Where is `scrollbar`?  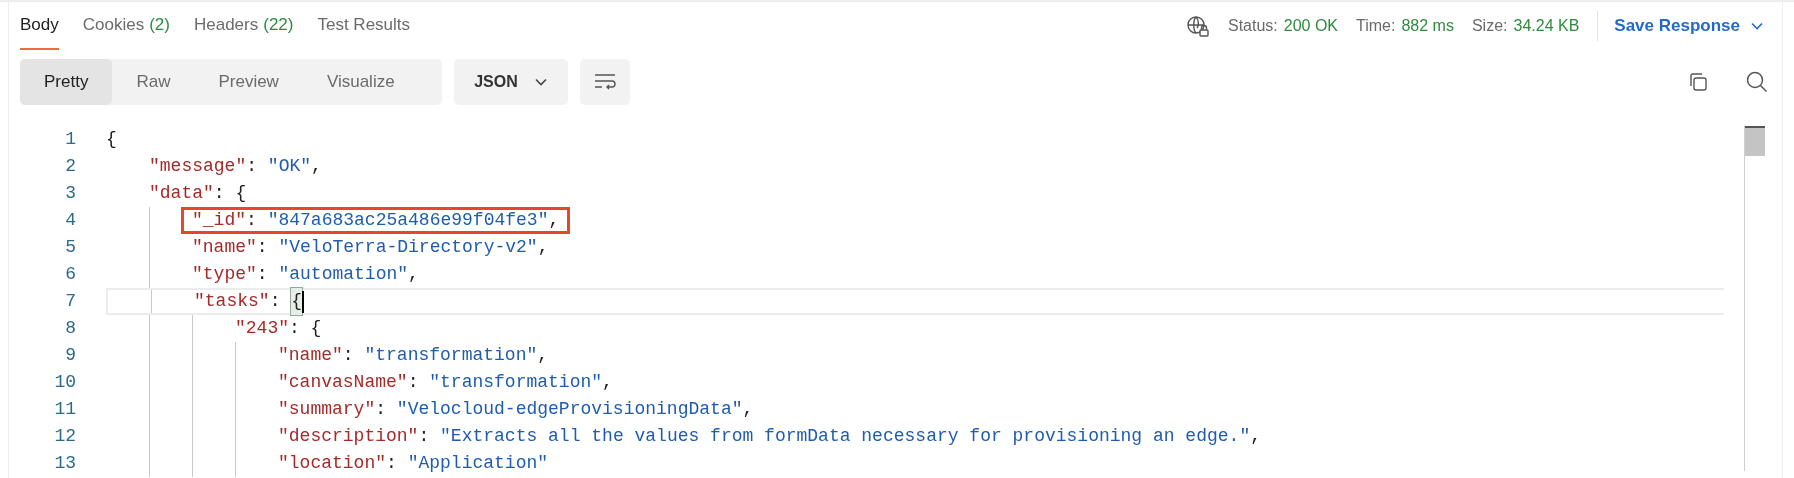 scrollbar is located at coordinates (1755, 298).